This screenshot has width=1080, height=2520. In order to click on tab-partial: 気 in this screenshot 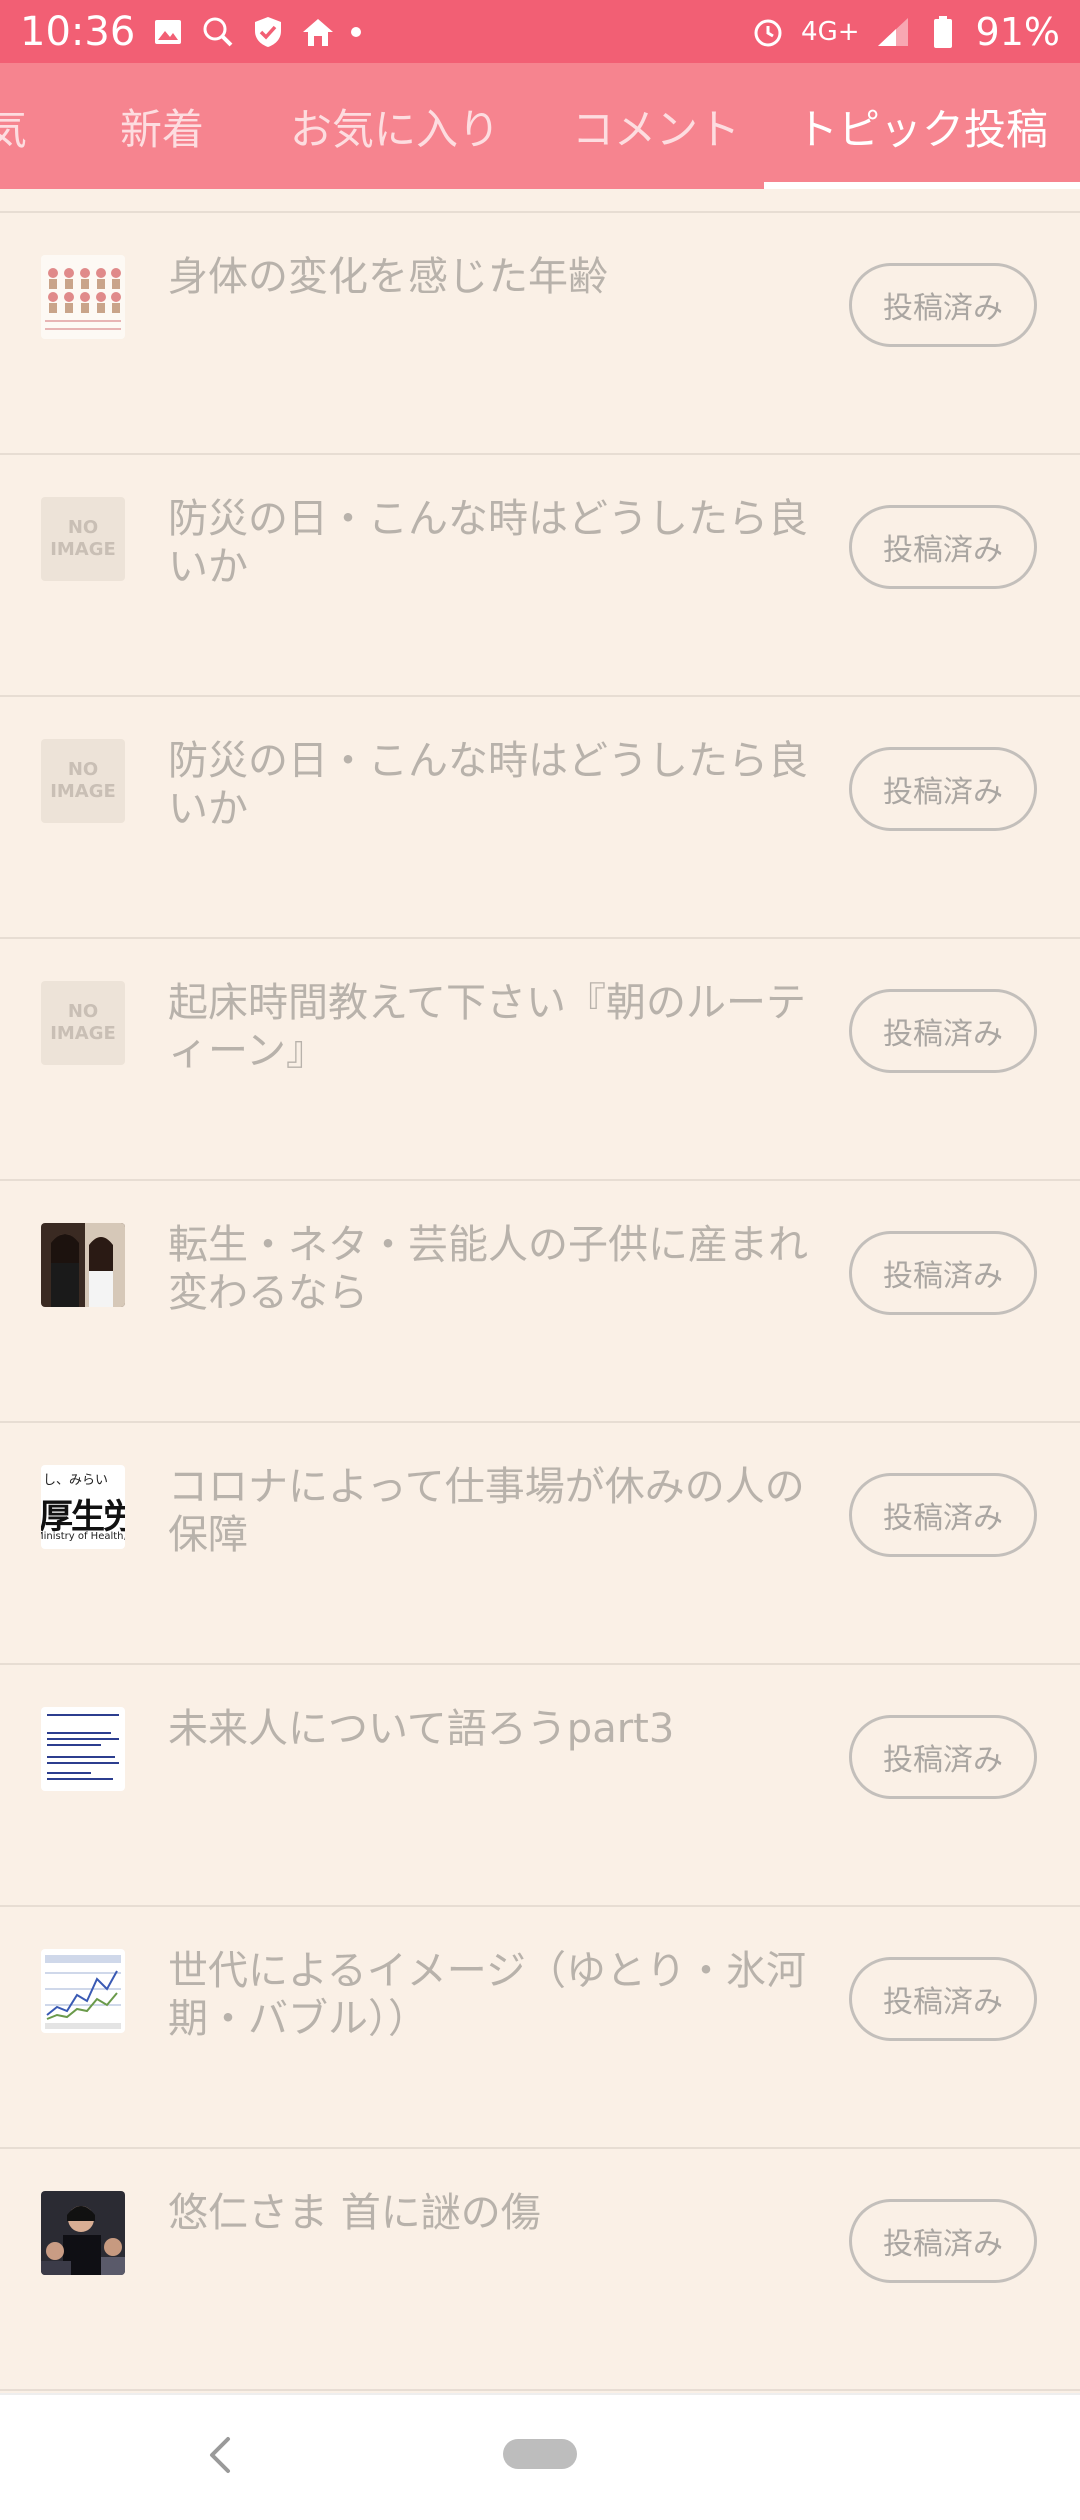, I will do `click(13, 126)`.